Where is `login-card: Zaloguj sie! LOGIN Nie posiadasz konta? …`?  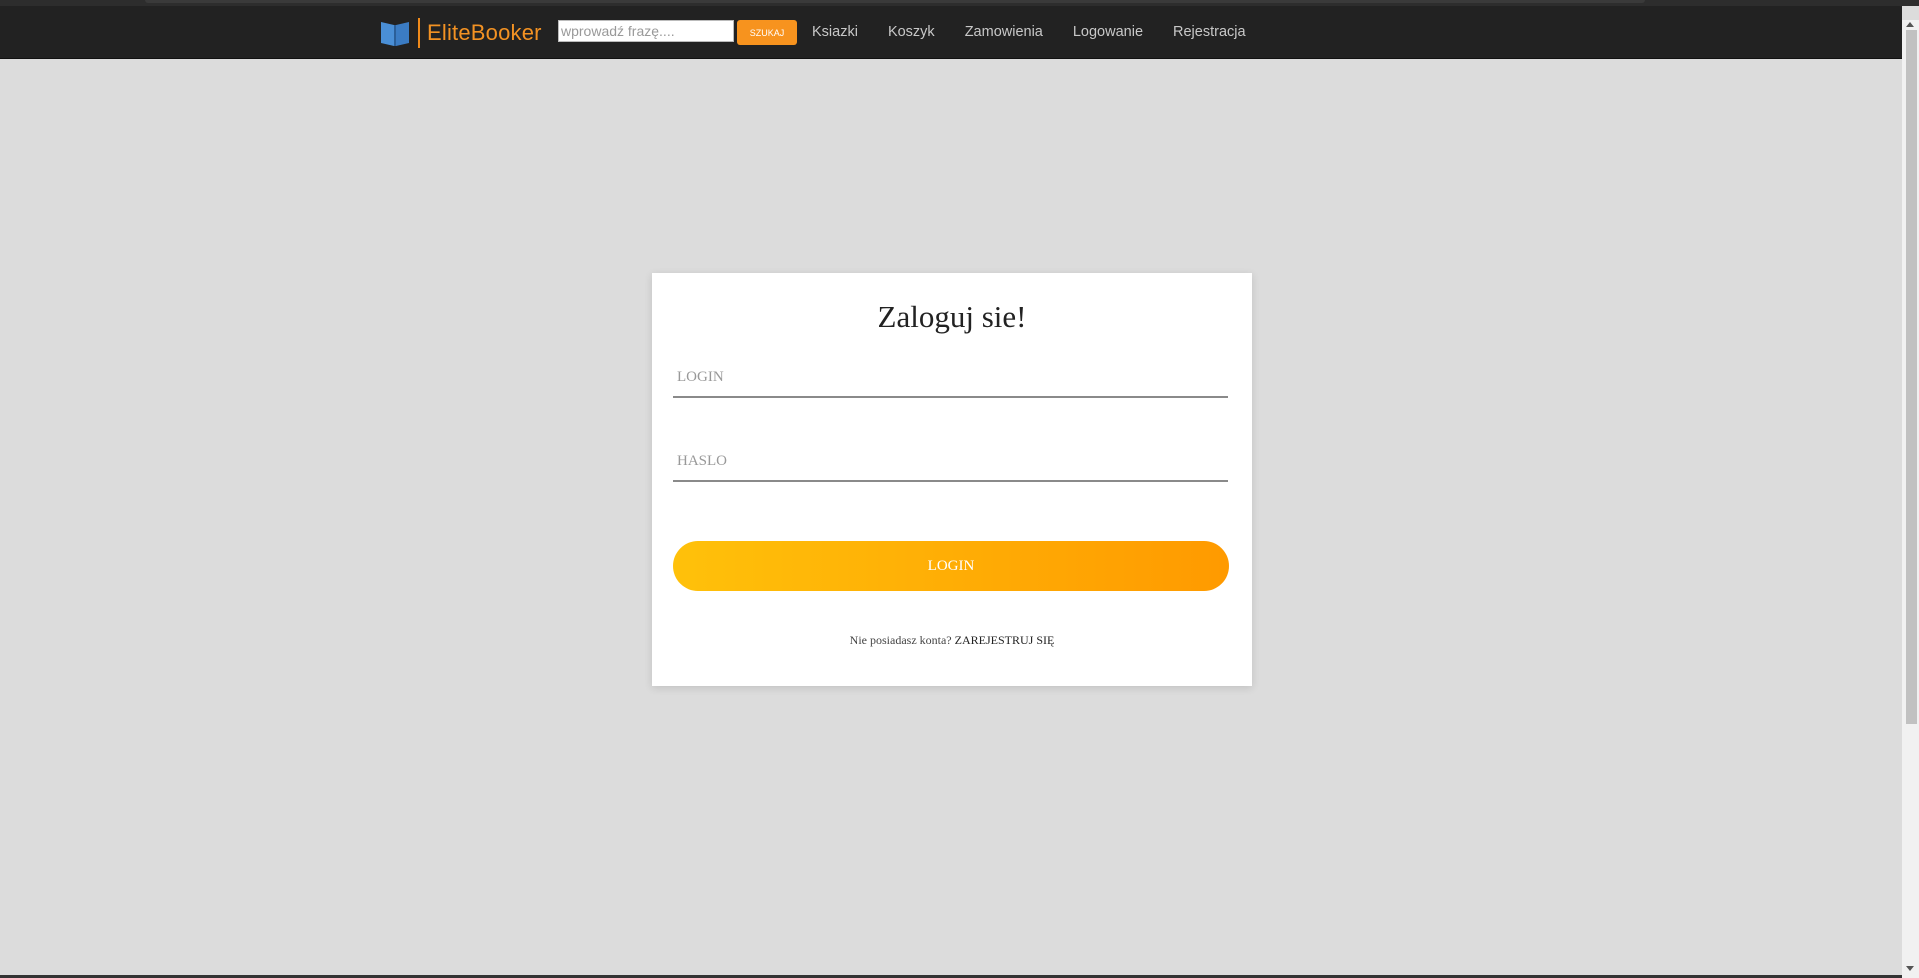
login-card: Zaloguj sie! LOGIN Nie posiadasz konta? … is located at coordinates (952, 479).